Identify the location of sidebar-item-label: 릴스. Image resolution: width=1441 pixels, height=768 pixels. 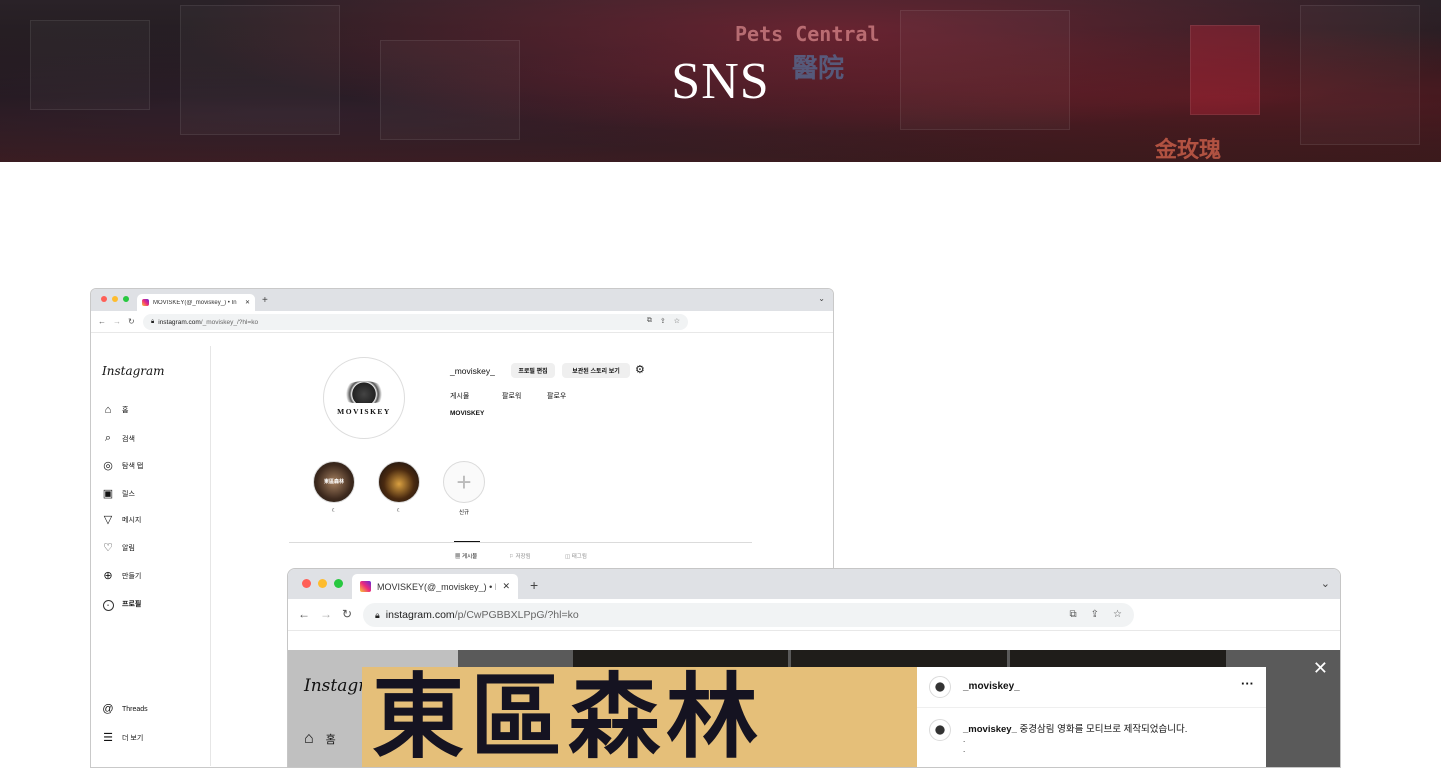
(128, 494).